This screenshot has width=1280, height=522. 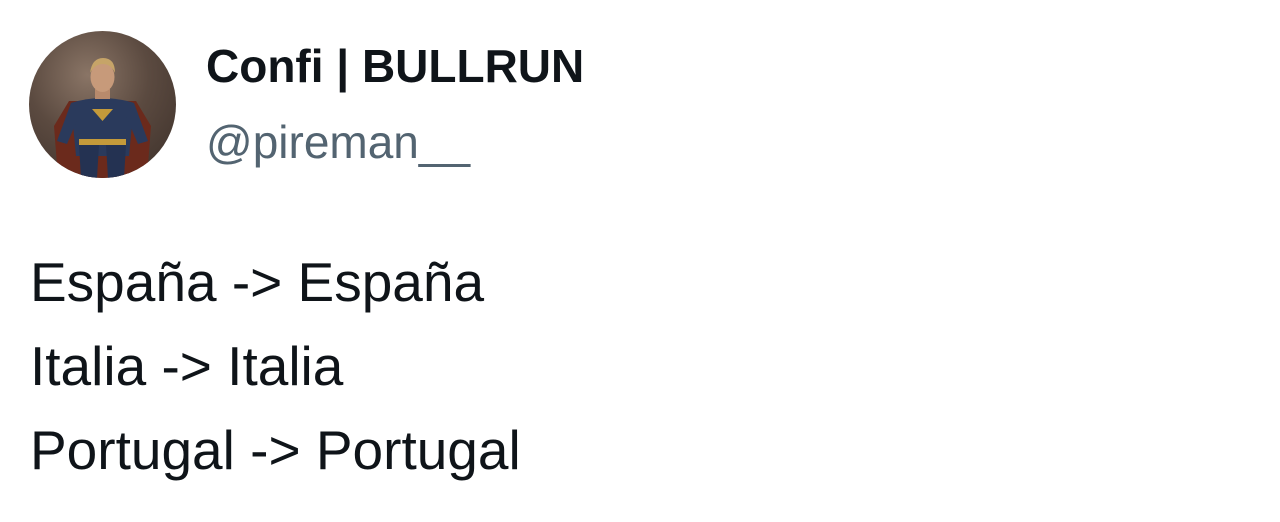 What do you see at coordinates (257, 282) in the screenshot?
I see `tweet-text-line: España -> España` at bounding box center [257, 282].